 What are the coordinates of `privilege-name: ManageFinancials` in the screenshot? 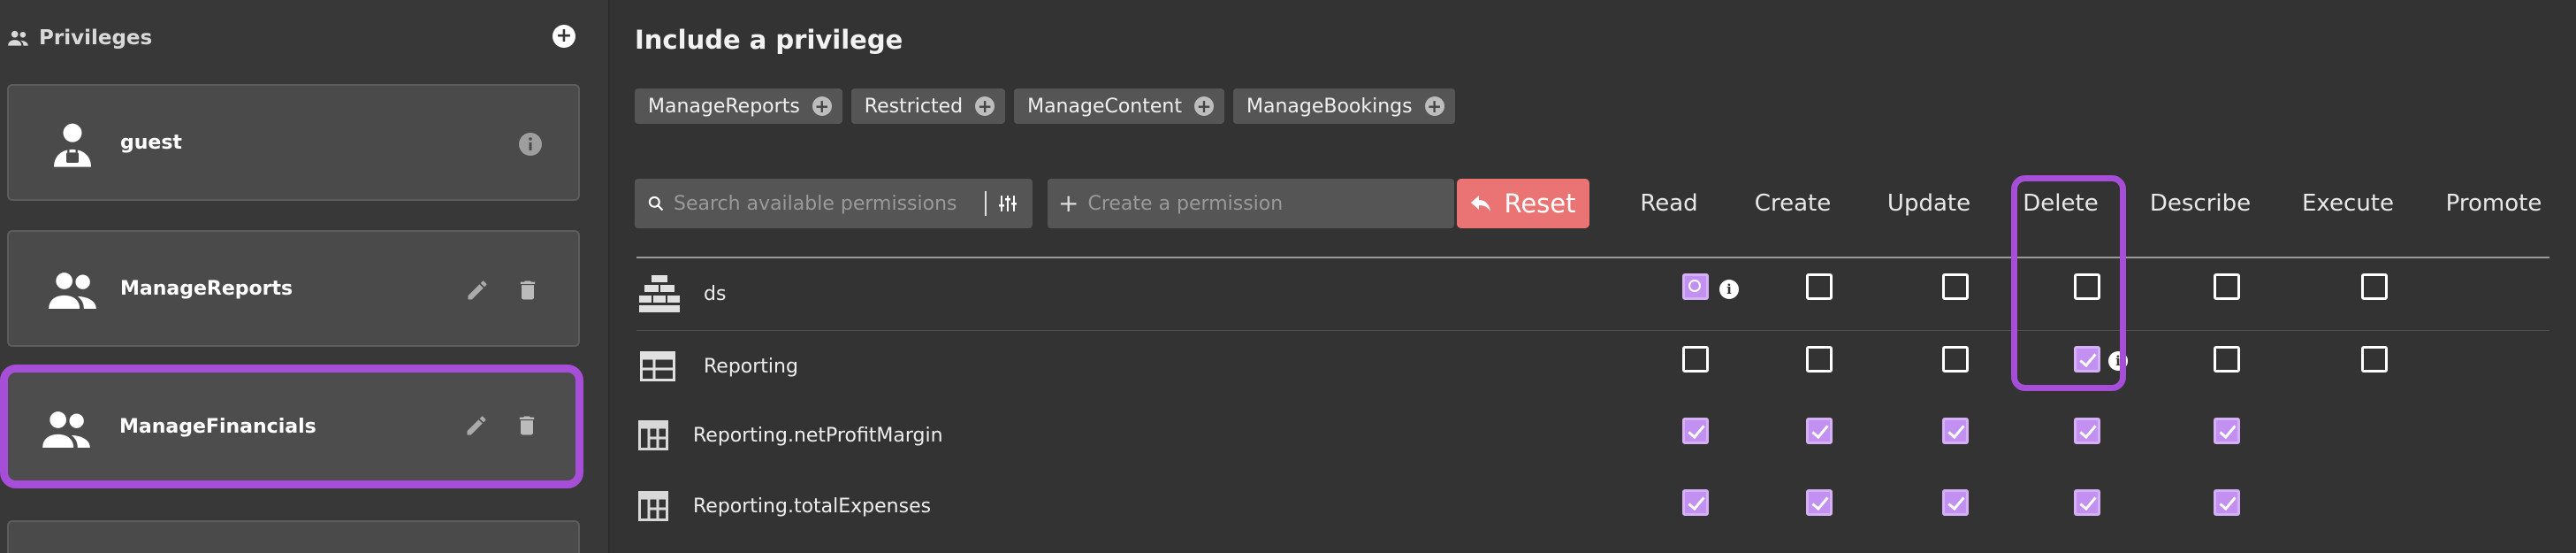 It's located at (217, 427).